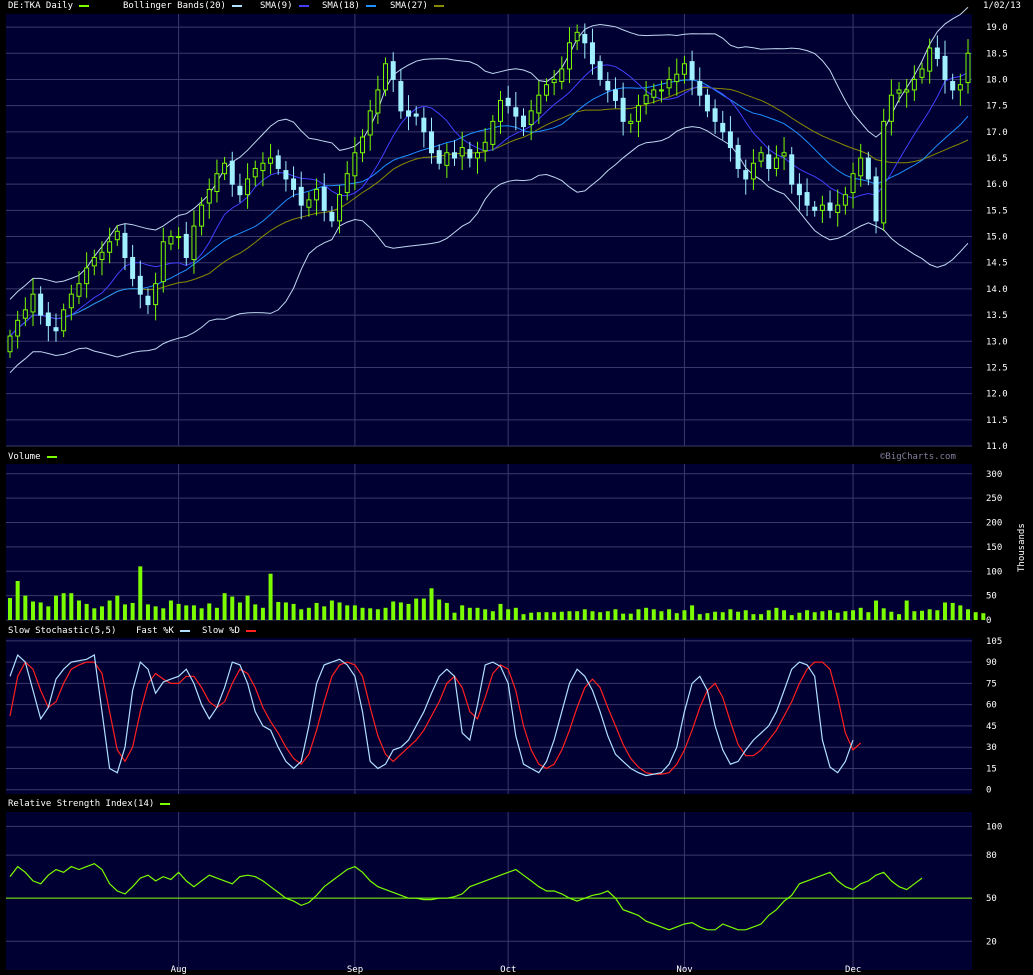 This screenshot has width=1033, height=975. Describe the element at coordinates (994, 499) in the screenshot. I see `volume-tick-label: 250` at that location.